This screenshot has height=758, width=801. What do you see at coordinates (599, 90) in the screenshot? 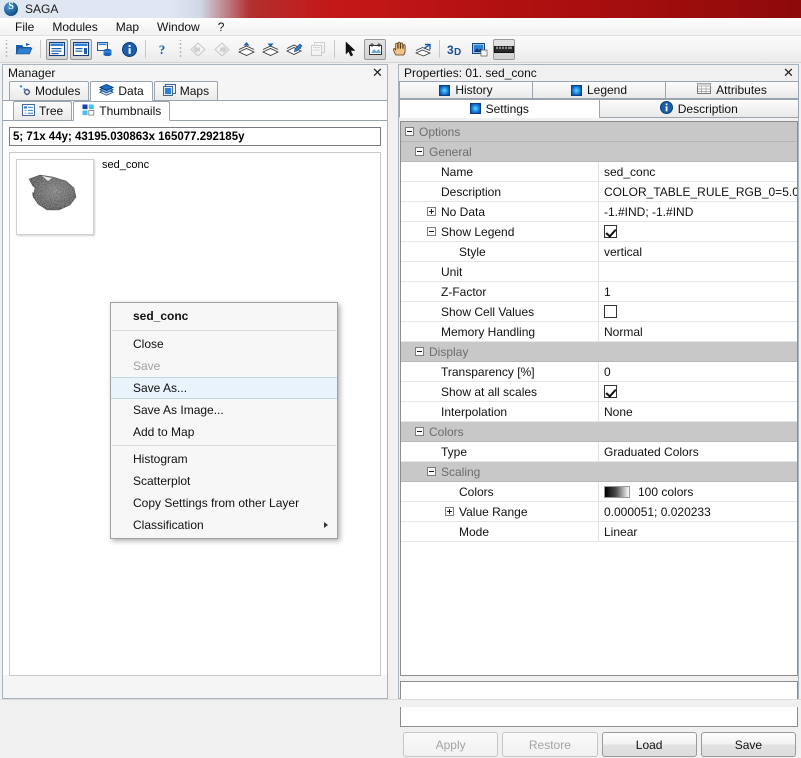
I see `tab-legend: Legend` at bounding box center [599, 90].